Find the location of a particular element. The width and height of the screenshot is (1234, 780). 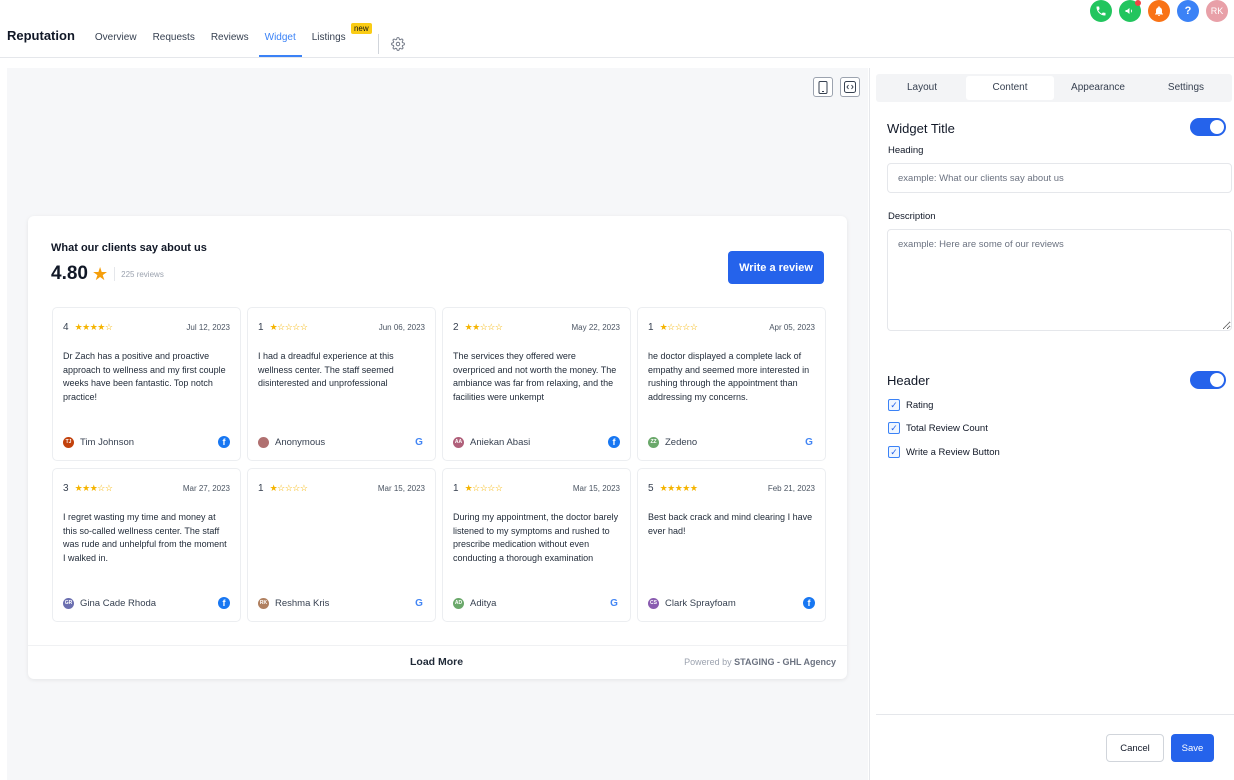

author-name: Aditya is located at coordinates (483, 603).